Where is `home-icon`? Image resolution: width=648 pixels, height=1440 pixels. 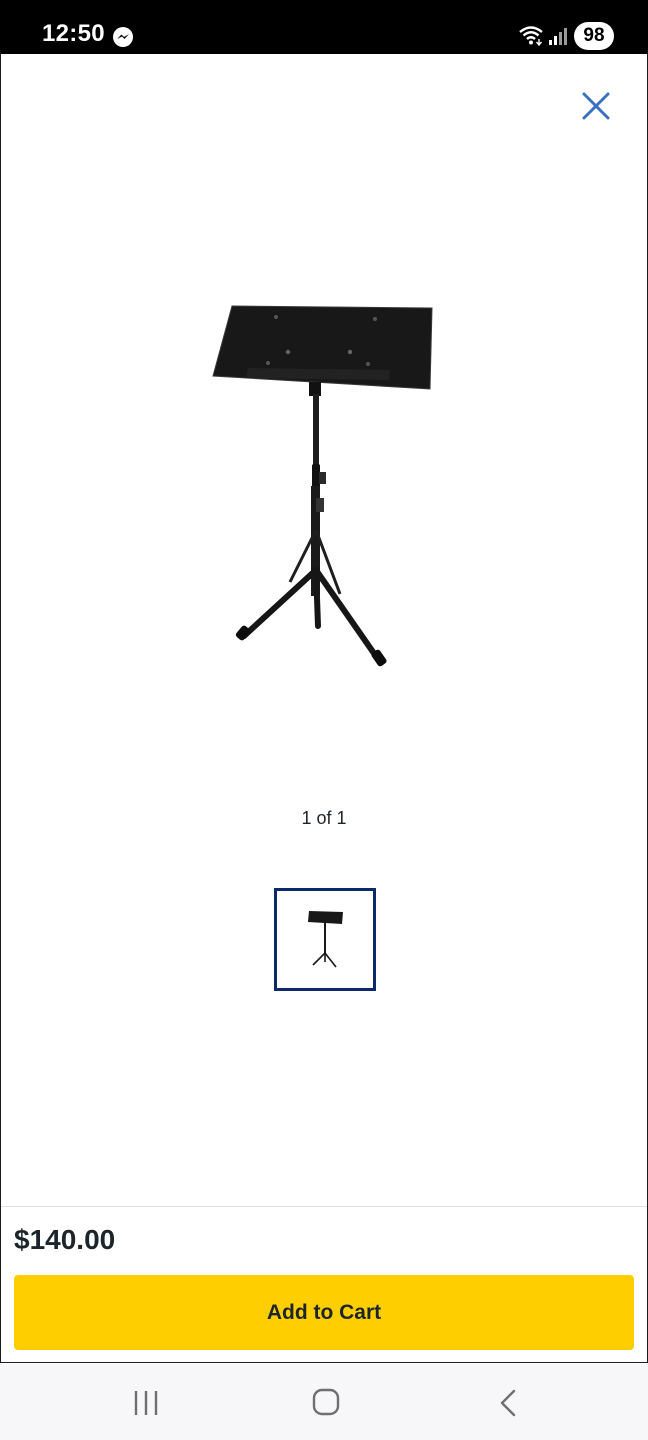
home-icon is located at coordinates (326, 1402).